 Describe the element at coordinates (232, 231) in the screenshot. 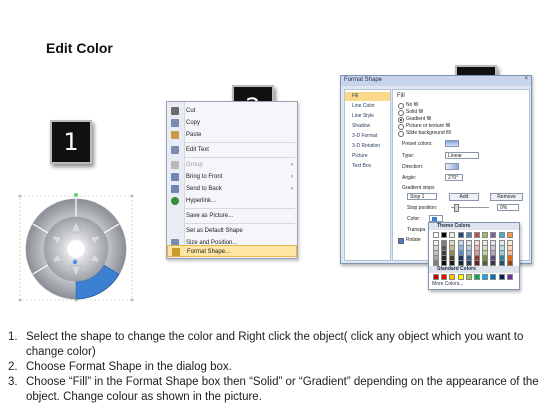

I see `menu-item-set-default-shape: Set as Default Shape` at that location.